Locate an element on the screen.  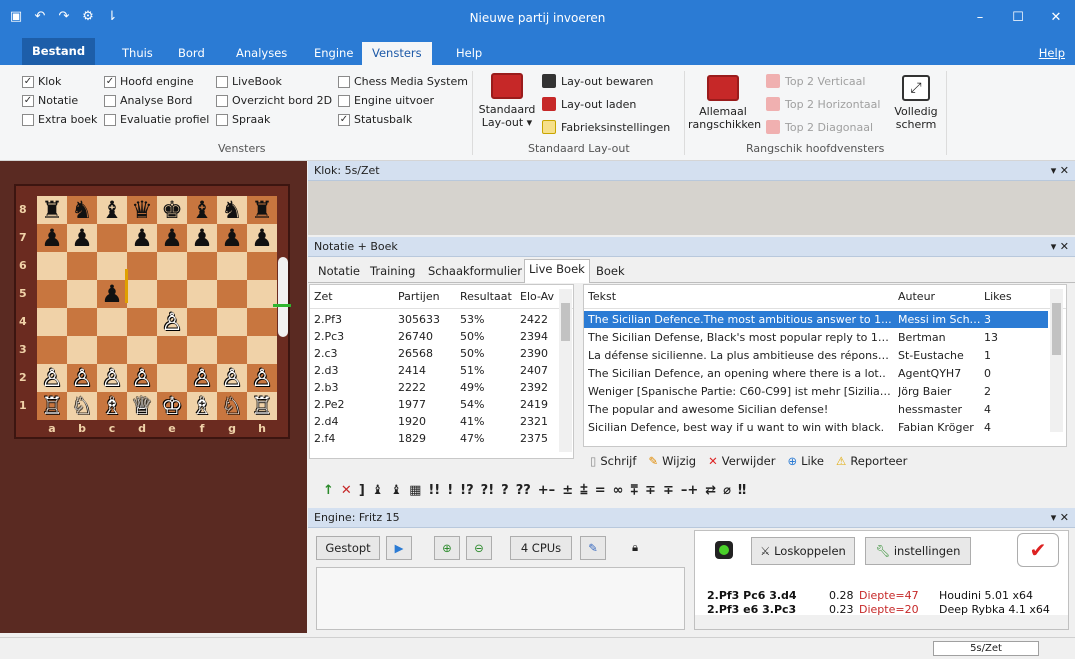
tab-file: Bestand is located at coordinates (59, 51).